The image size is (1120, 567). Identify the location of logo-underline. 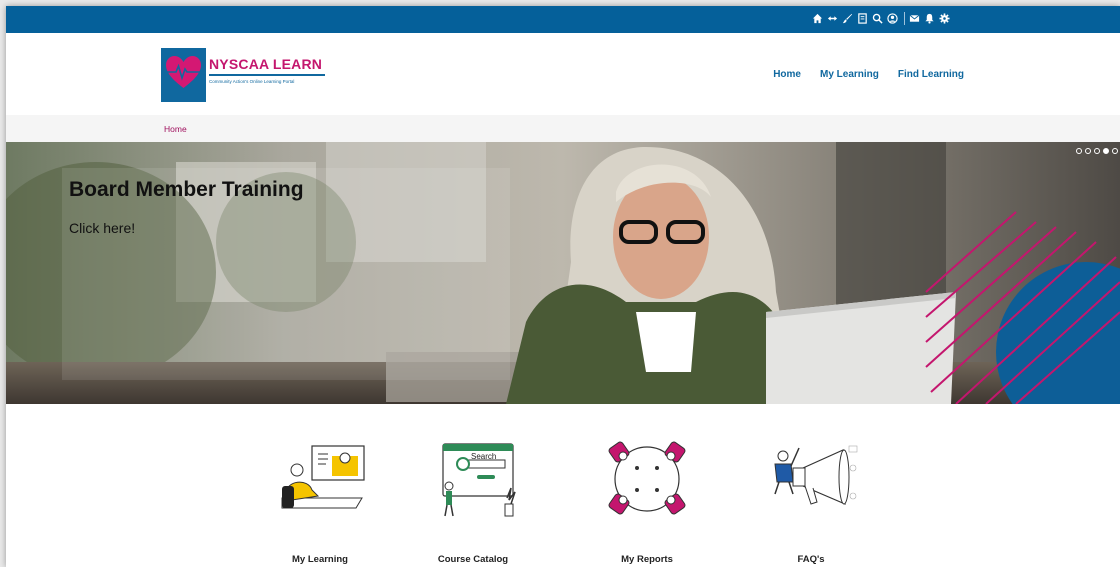
(267, 75).